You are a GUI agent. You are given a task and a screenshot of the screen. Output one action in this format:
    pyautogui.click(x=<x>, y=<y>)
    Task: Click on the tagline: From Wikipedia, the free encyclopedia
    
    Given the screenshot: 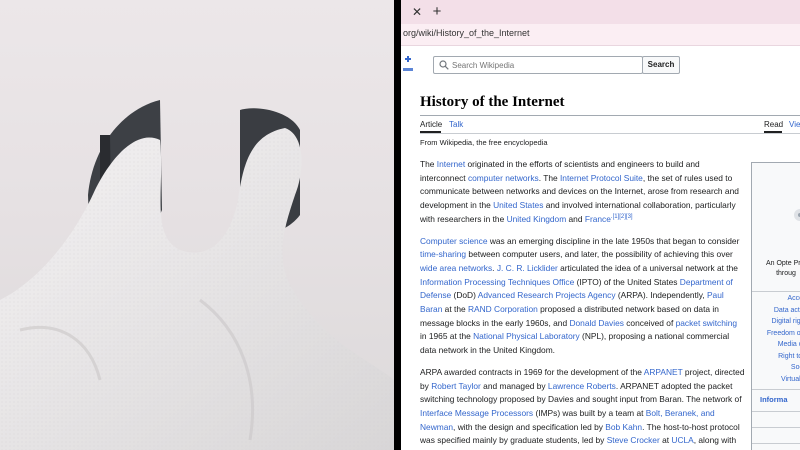 What is the action you would take?
    pyautogui.click(x=484, y=142)
    